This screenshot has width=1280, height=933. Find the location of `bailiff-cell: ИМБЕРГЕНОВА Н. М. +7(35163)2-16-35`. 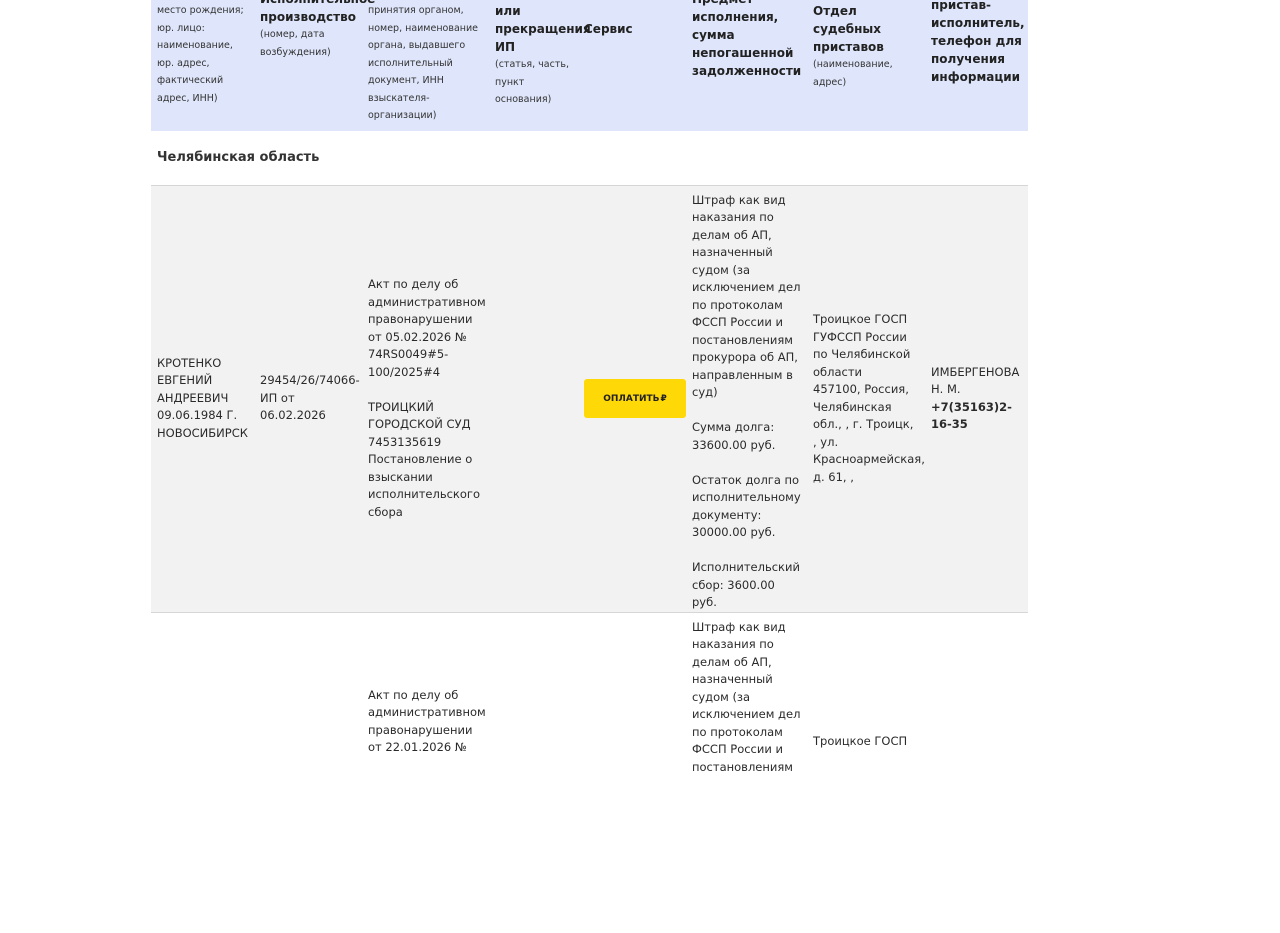

bailiff-cell: ИМБЕРГЕНОВА Н. М. +7(35163)2-16-35 is located at coordinates (976, 399).